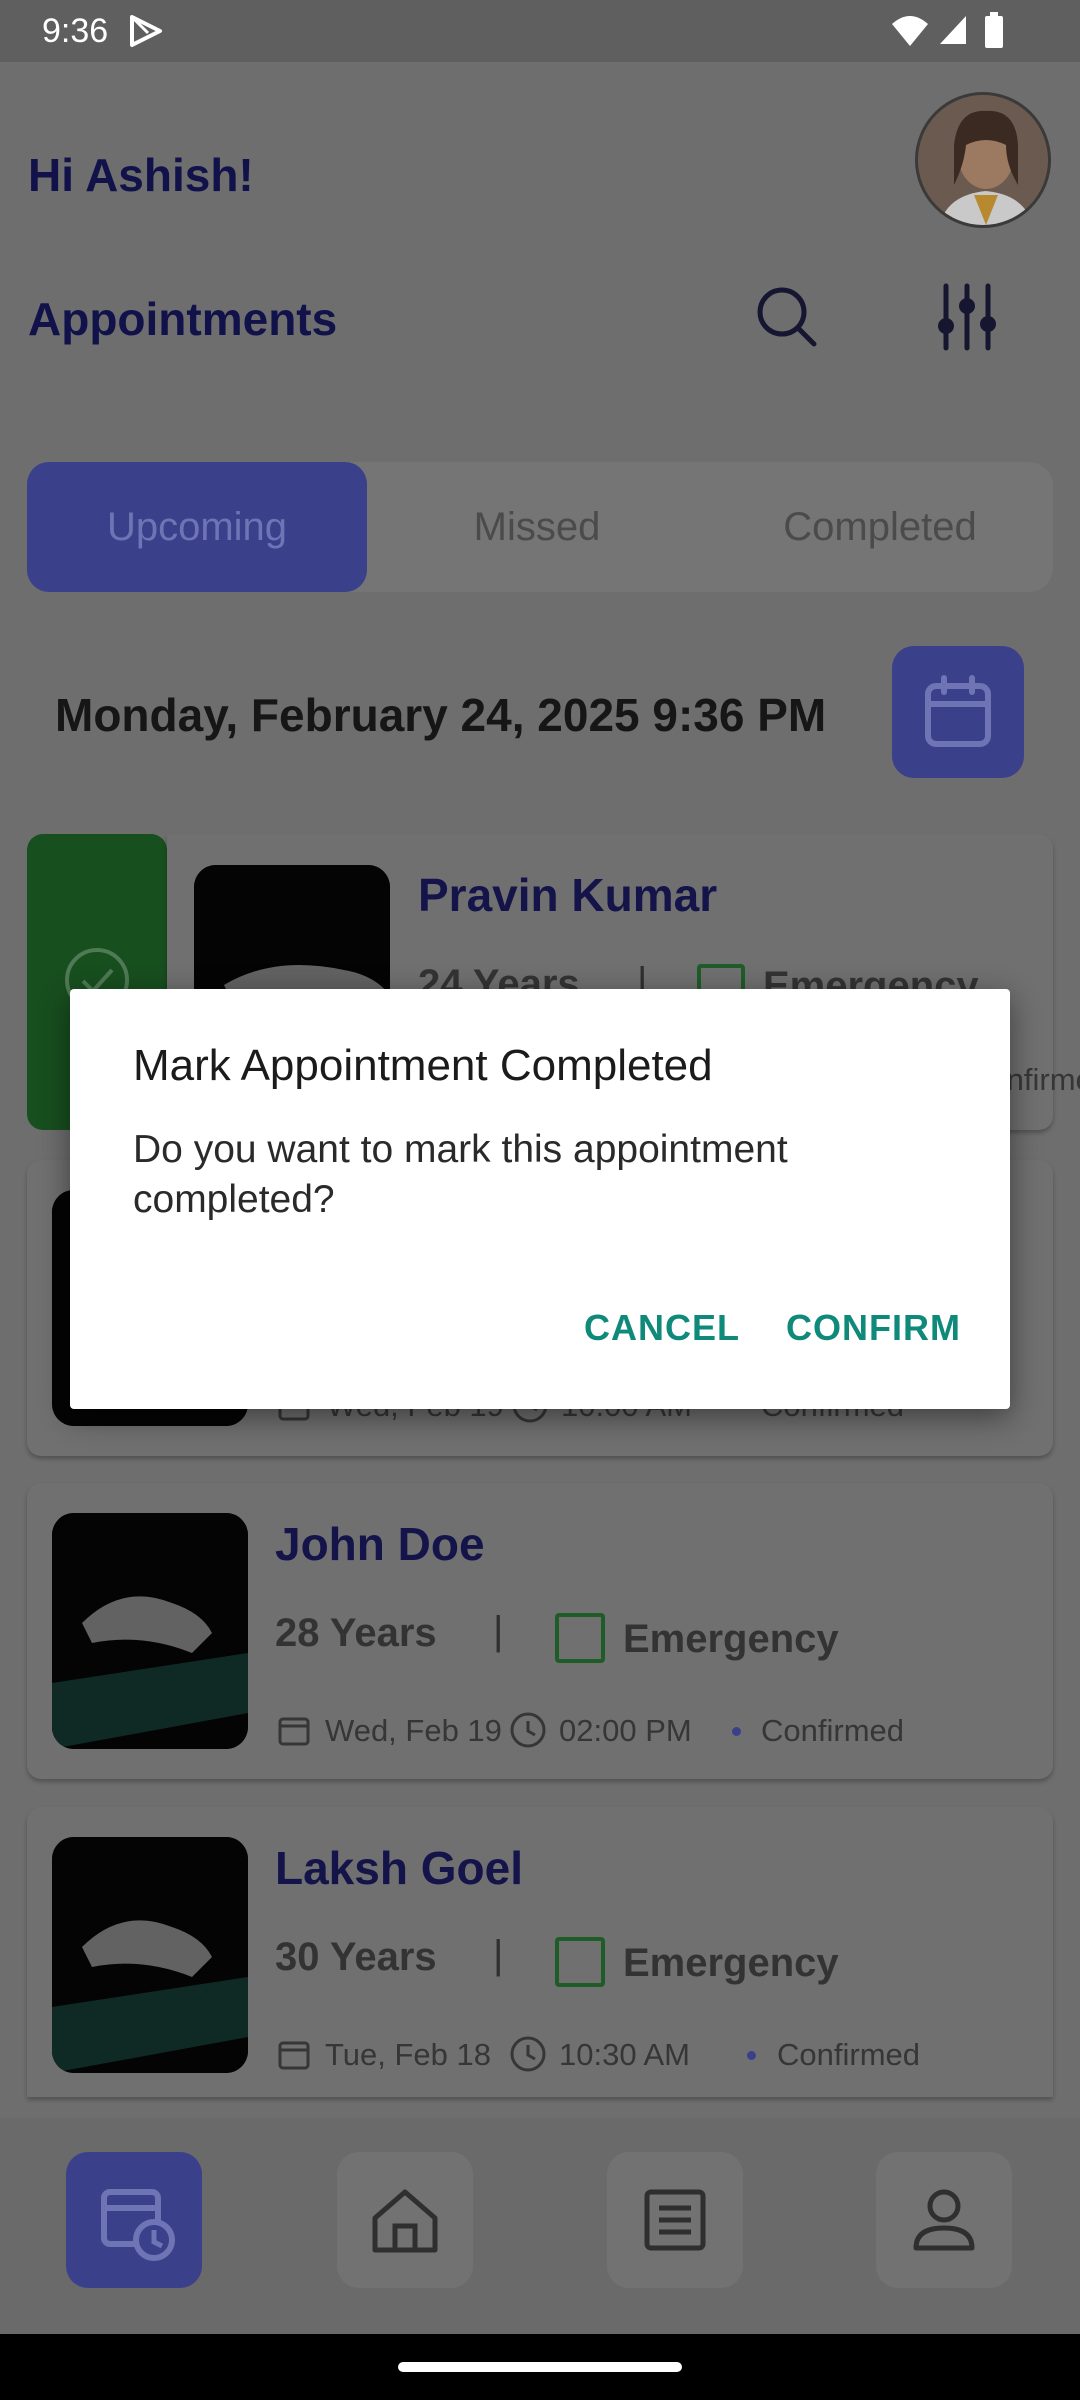 This screenshot has height=2400, width=1080. Describe the element at coordinates (141, 175) in the screenshot. I see `greeting: Hi Ashish!` at that location.